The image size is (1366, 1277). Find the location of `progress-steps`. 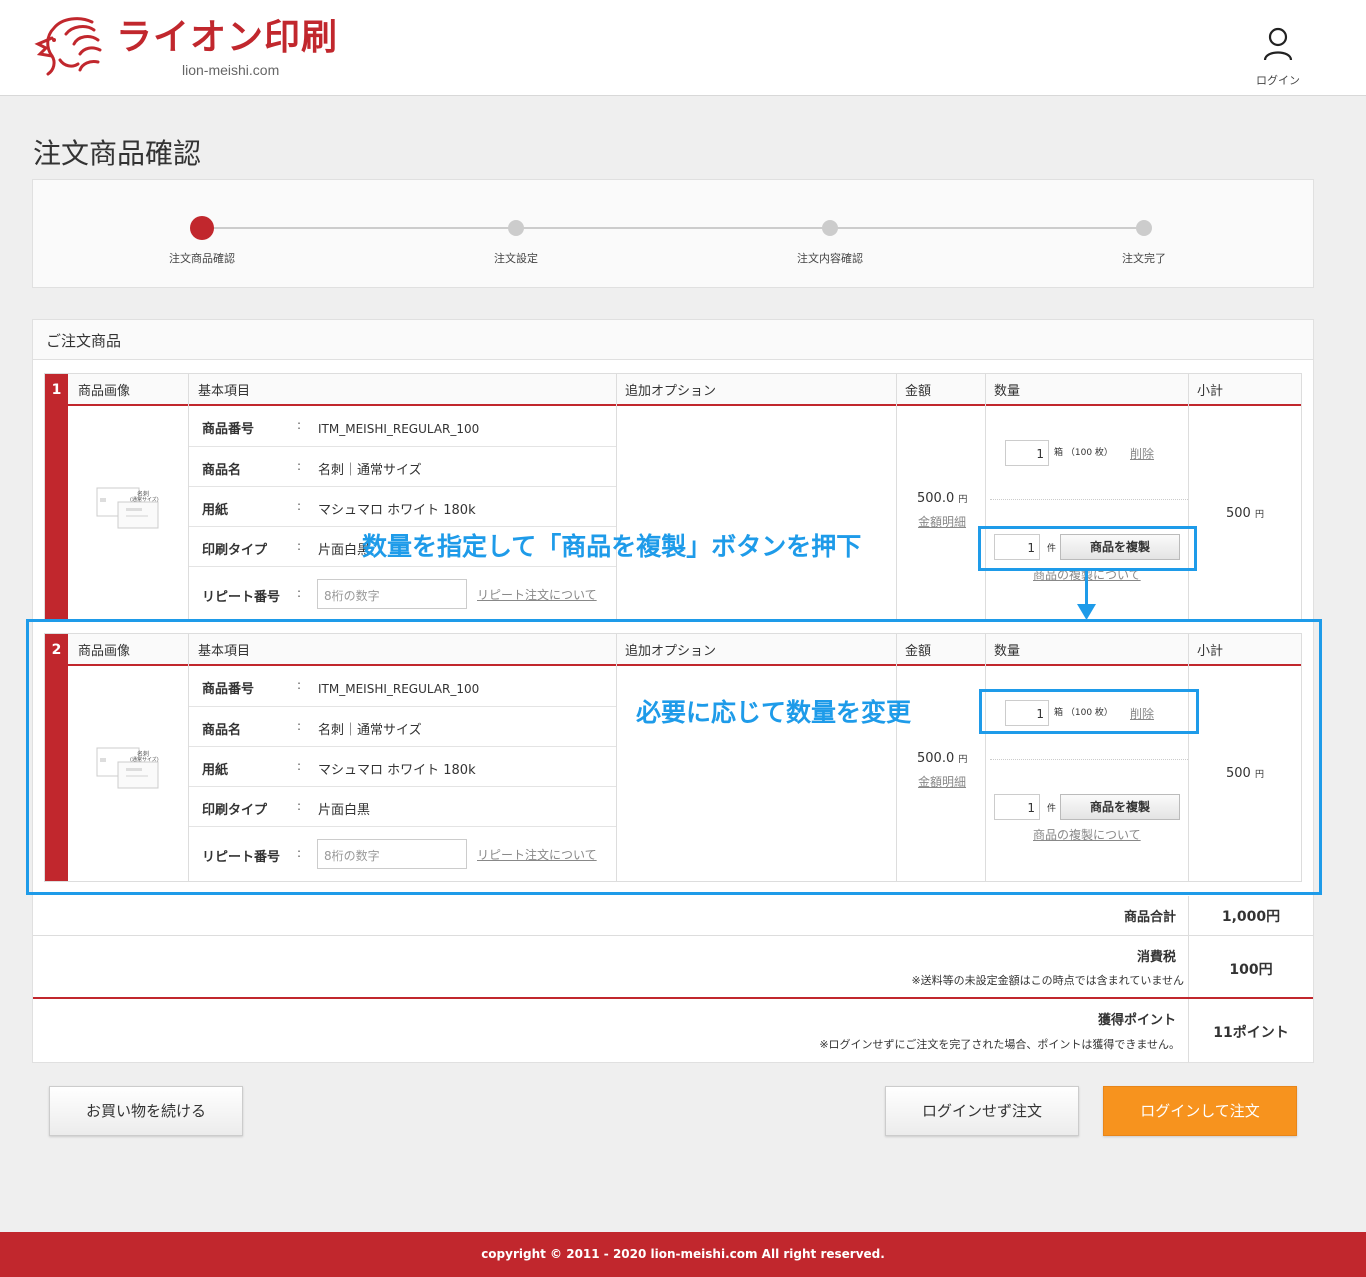

progress-steps is located at coordinates (673, 233).